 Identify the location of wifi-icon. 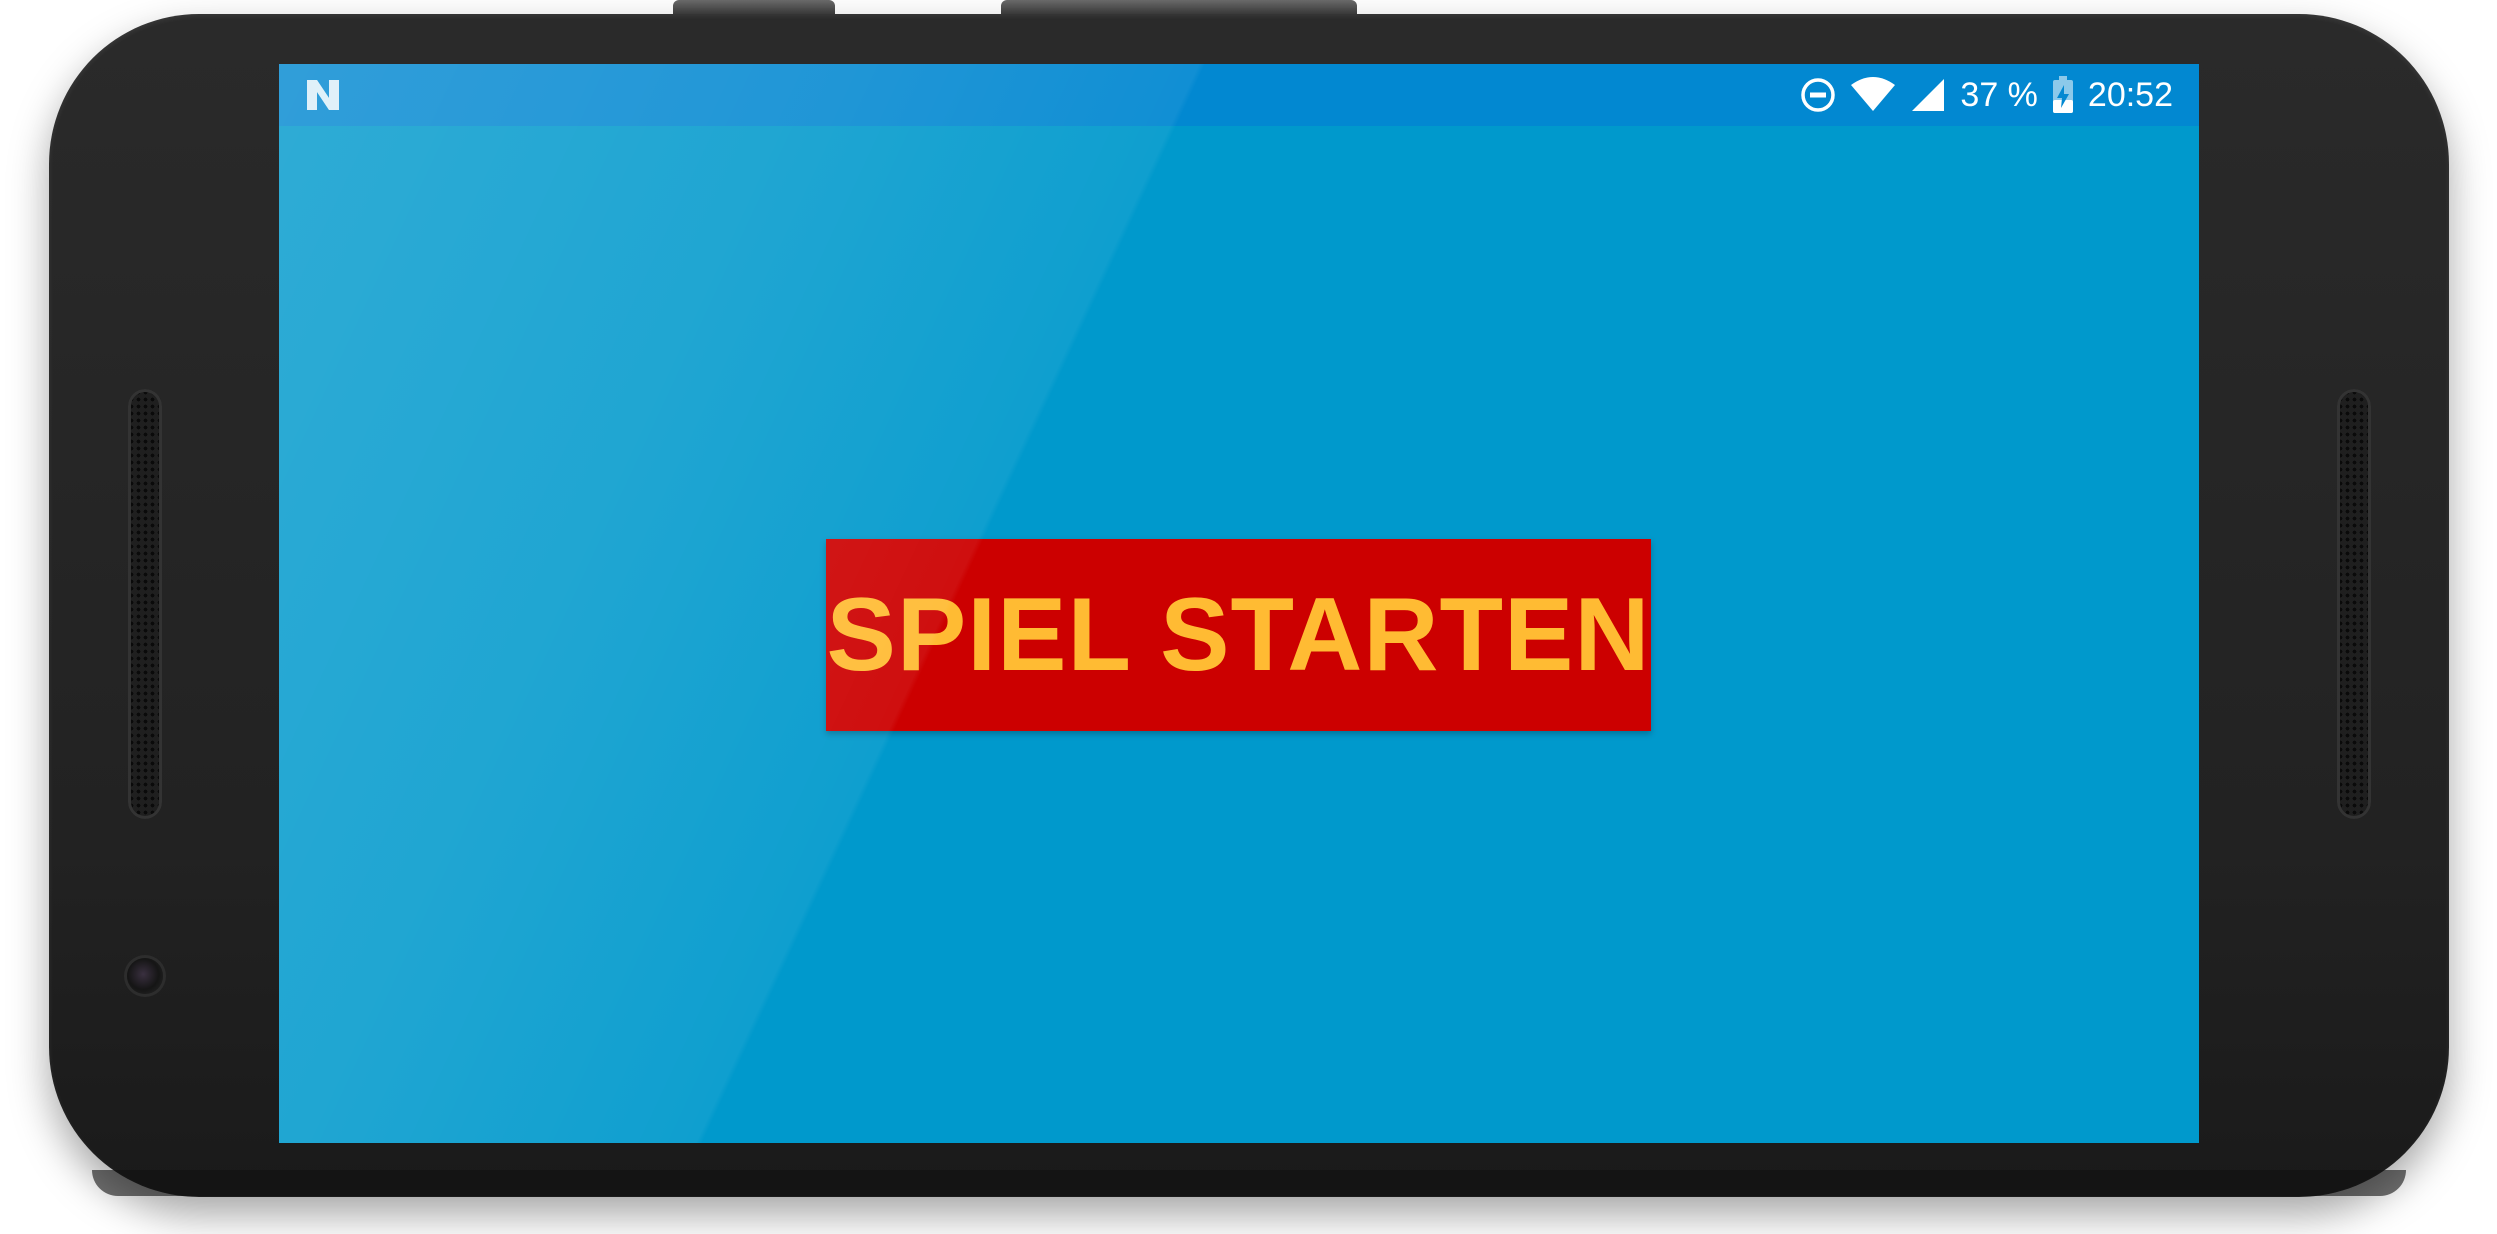
(1873, 95).